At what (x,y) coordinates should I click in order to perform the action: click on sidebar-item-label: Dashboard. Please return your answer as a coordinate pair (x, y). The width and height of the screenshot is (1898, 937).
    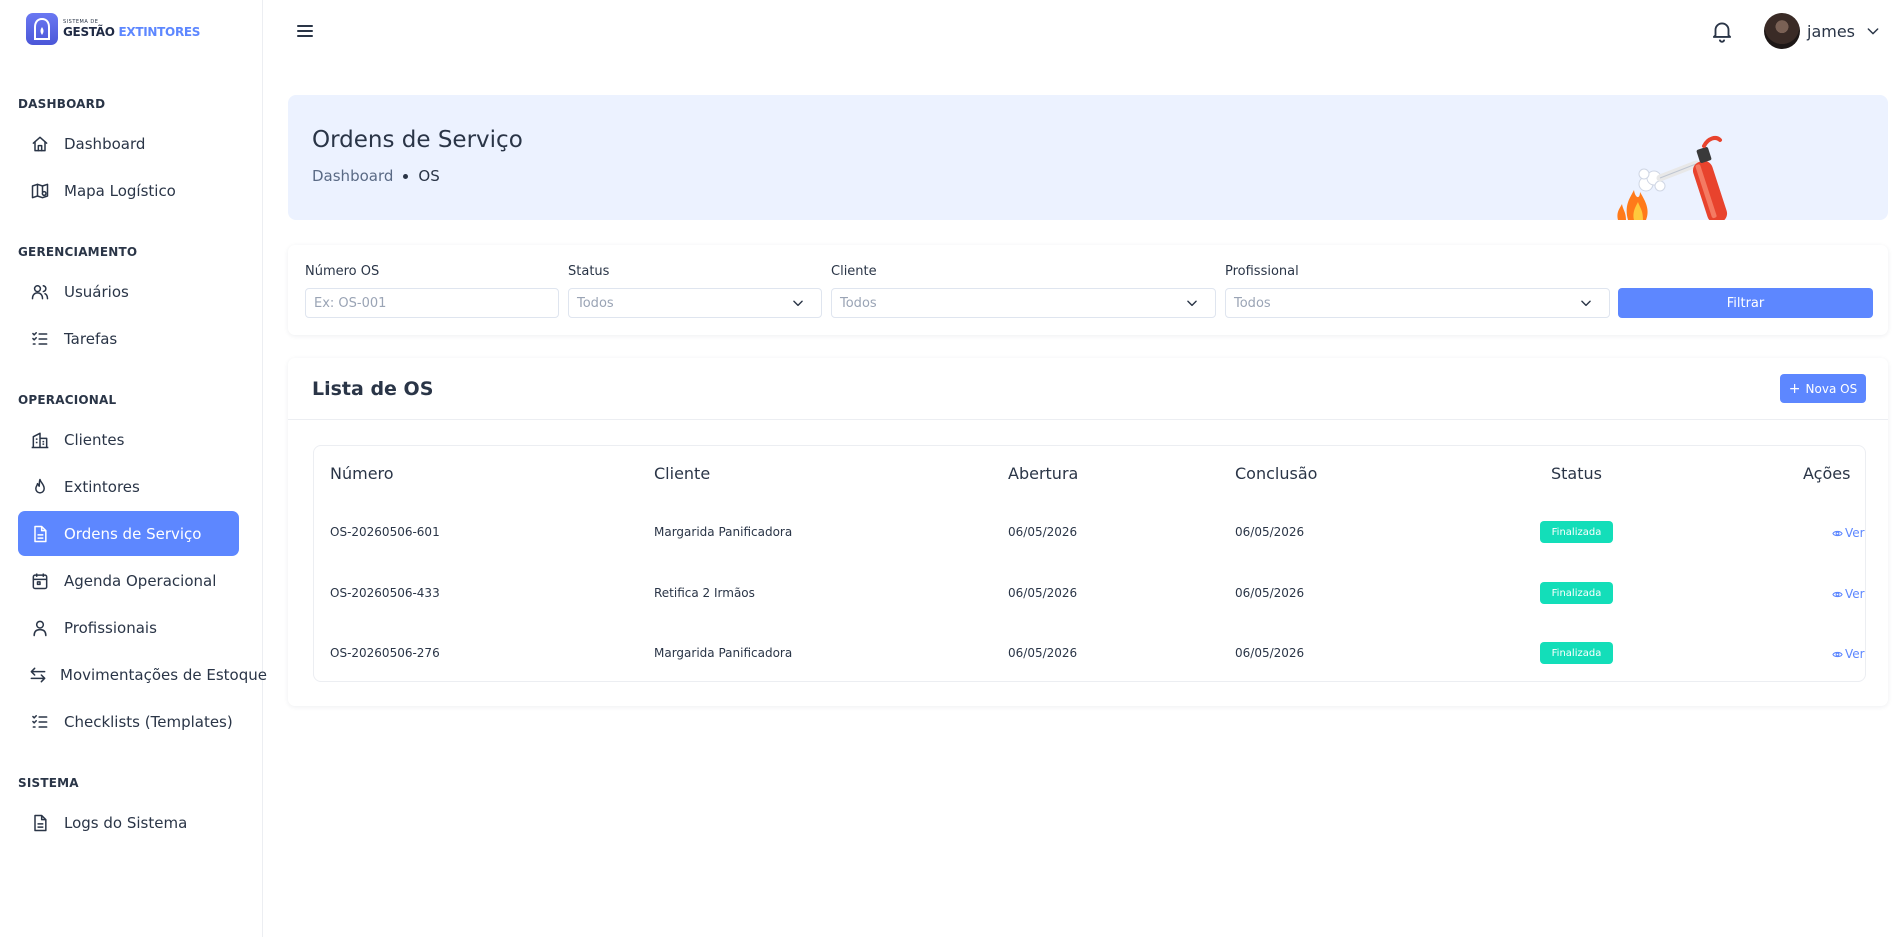
    Looking at the image, I should click on (105, 143).